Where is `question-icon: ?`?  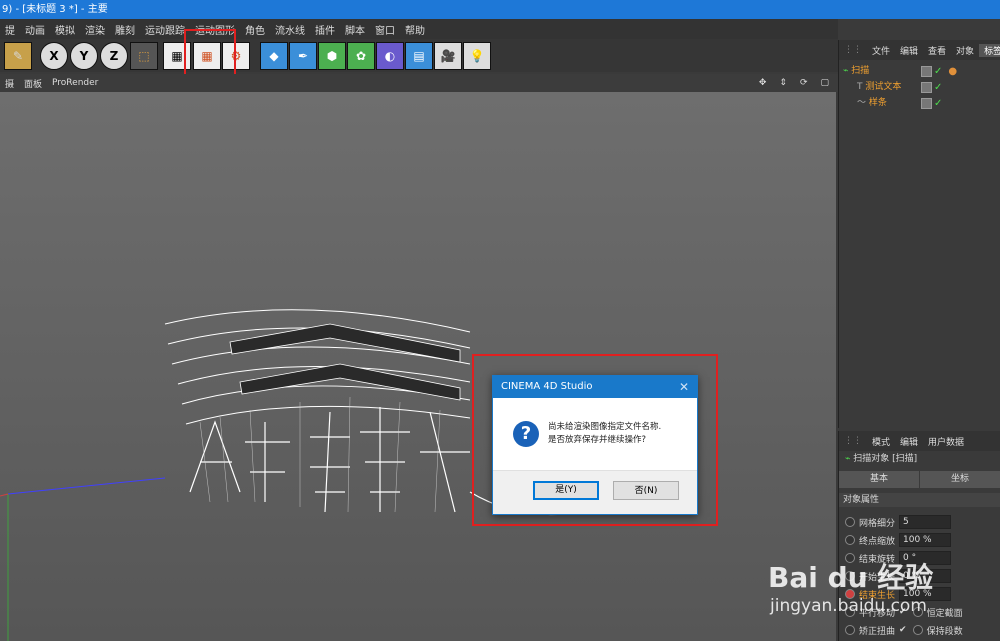
question-icon: ? is located at coordinates (526, 434).